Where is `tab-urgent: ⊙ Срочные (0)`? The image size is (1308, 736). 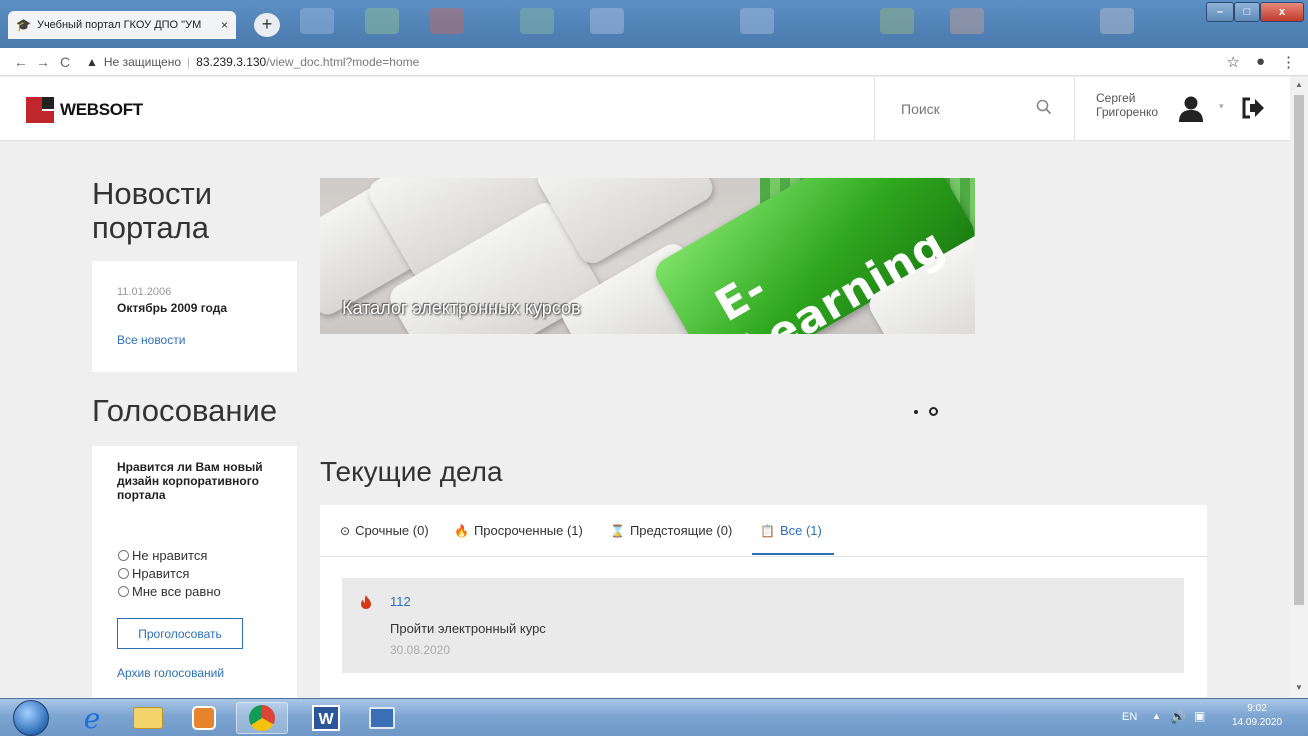
tab-urgent: ⊙ Срочные (0) is located at coordinates (384, 530).